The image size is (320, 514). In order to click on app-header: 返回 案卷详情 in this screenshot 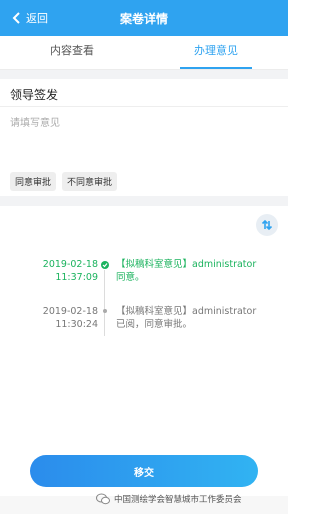, I will do `click(144, 18)`.